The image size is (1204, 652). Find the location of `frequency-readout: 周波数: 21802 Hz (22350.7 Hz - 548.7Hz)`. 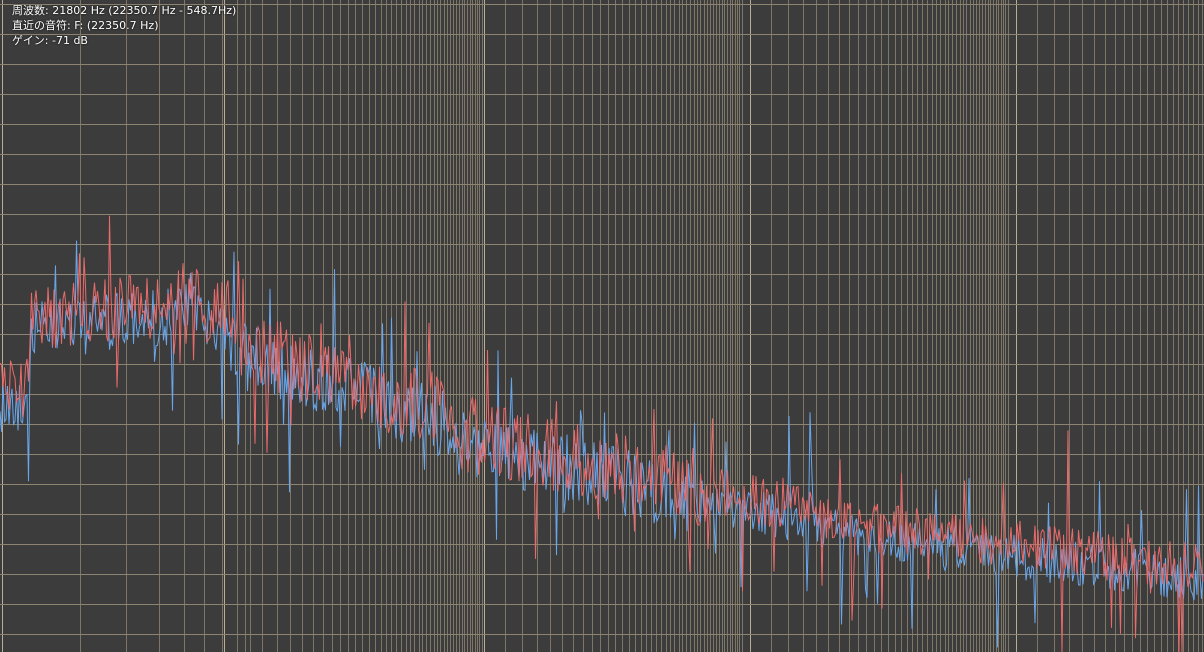

frequency-readout: 周波数: 21802 Hz (22350.7 Hz - 548.7Hz) is located at coordinates (124, 10).